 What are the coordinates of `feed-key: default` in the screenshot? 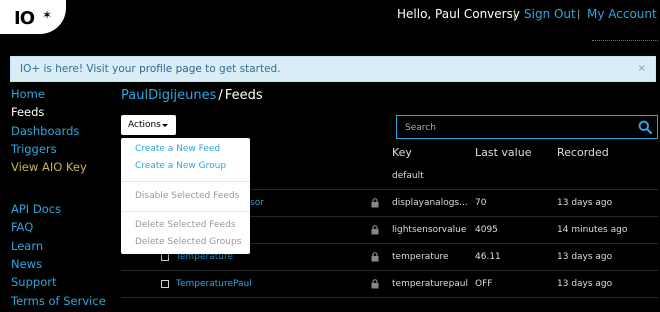 It's located at (408, 176).